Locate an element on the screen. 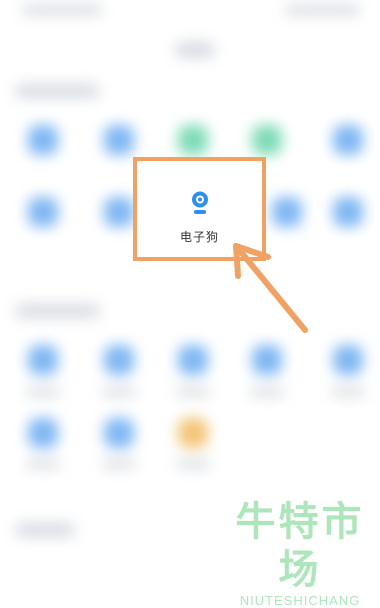 This screenshot has width=380, height=608. site-watermark: 牛特市场 NIUTESHICHANG is located at coordinates (300, 553).